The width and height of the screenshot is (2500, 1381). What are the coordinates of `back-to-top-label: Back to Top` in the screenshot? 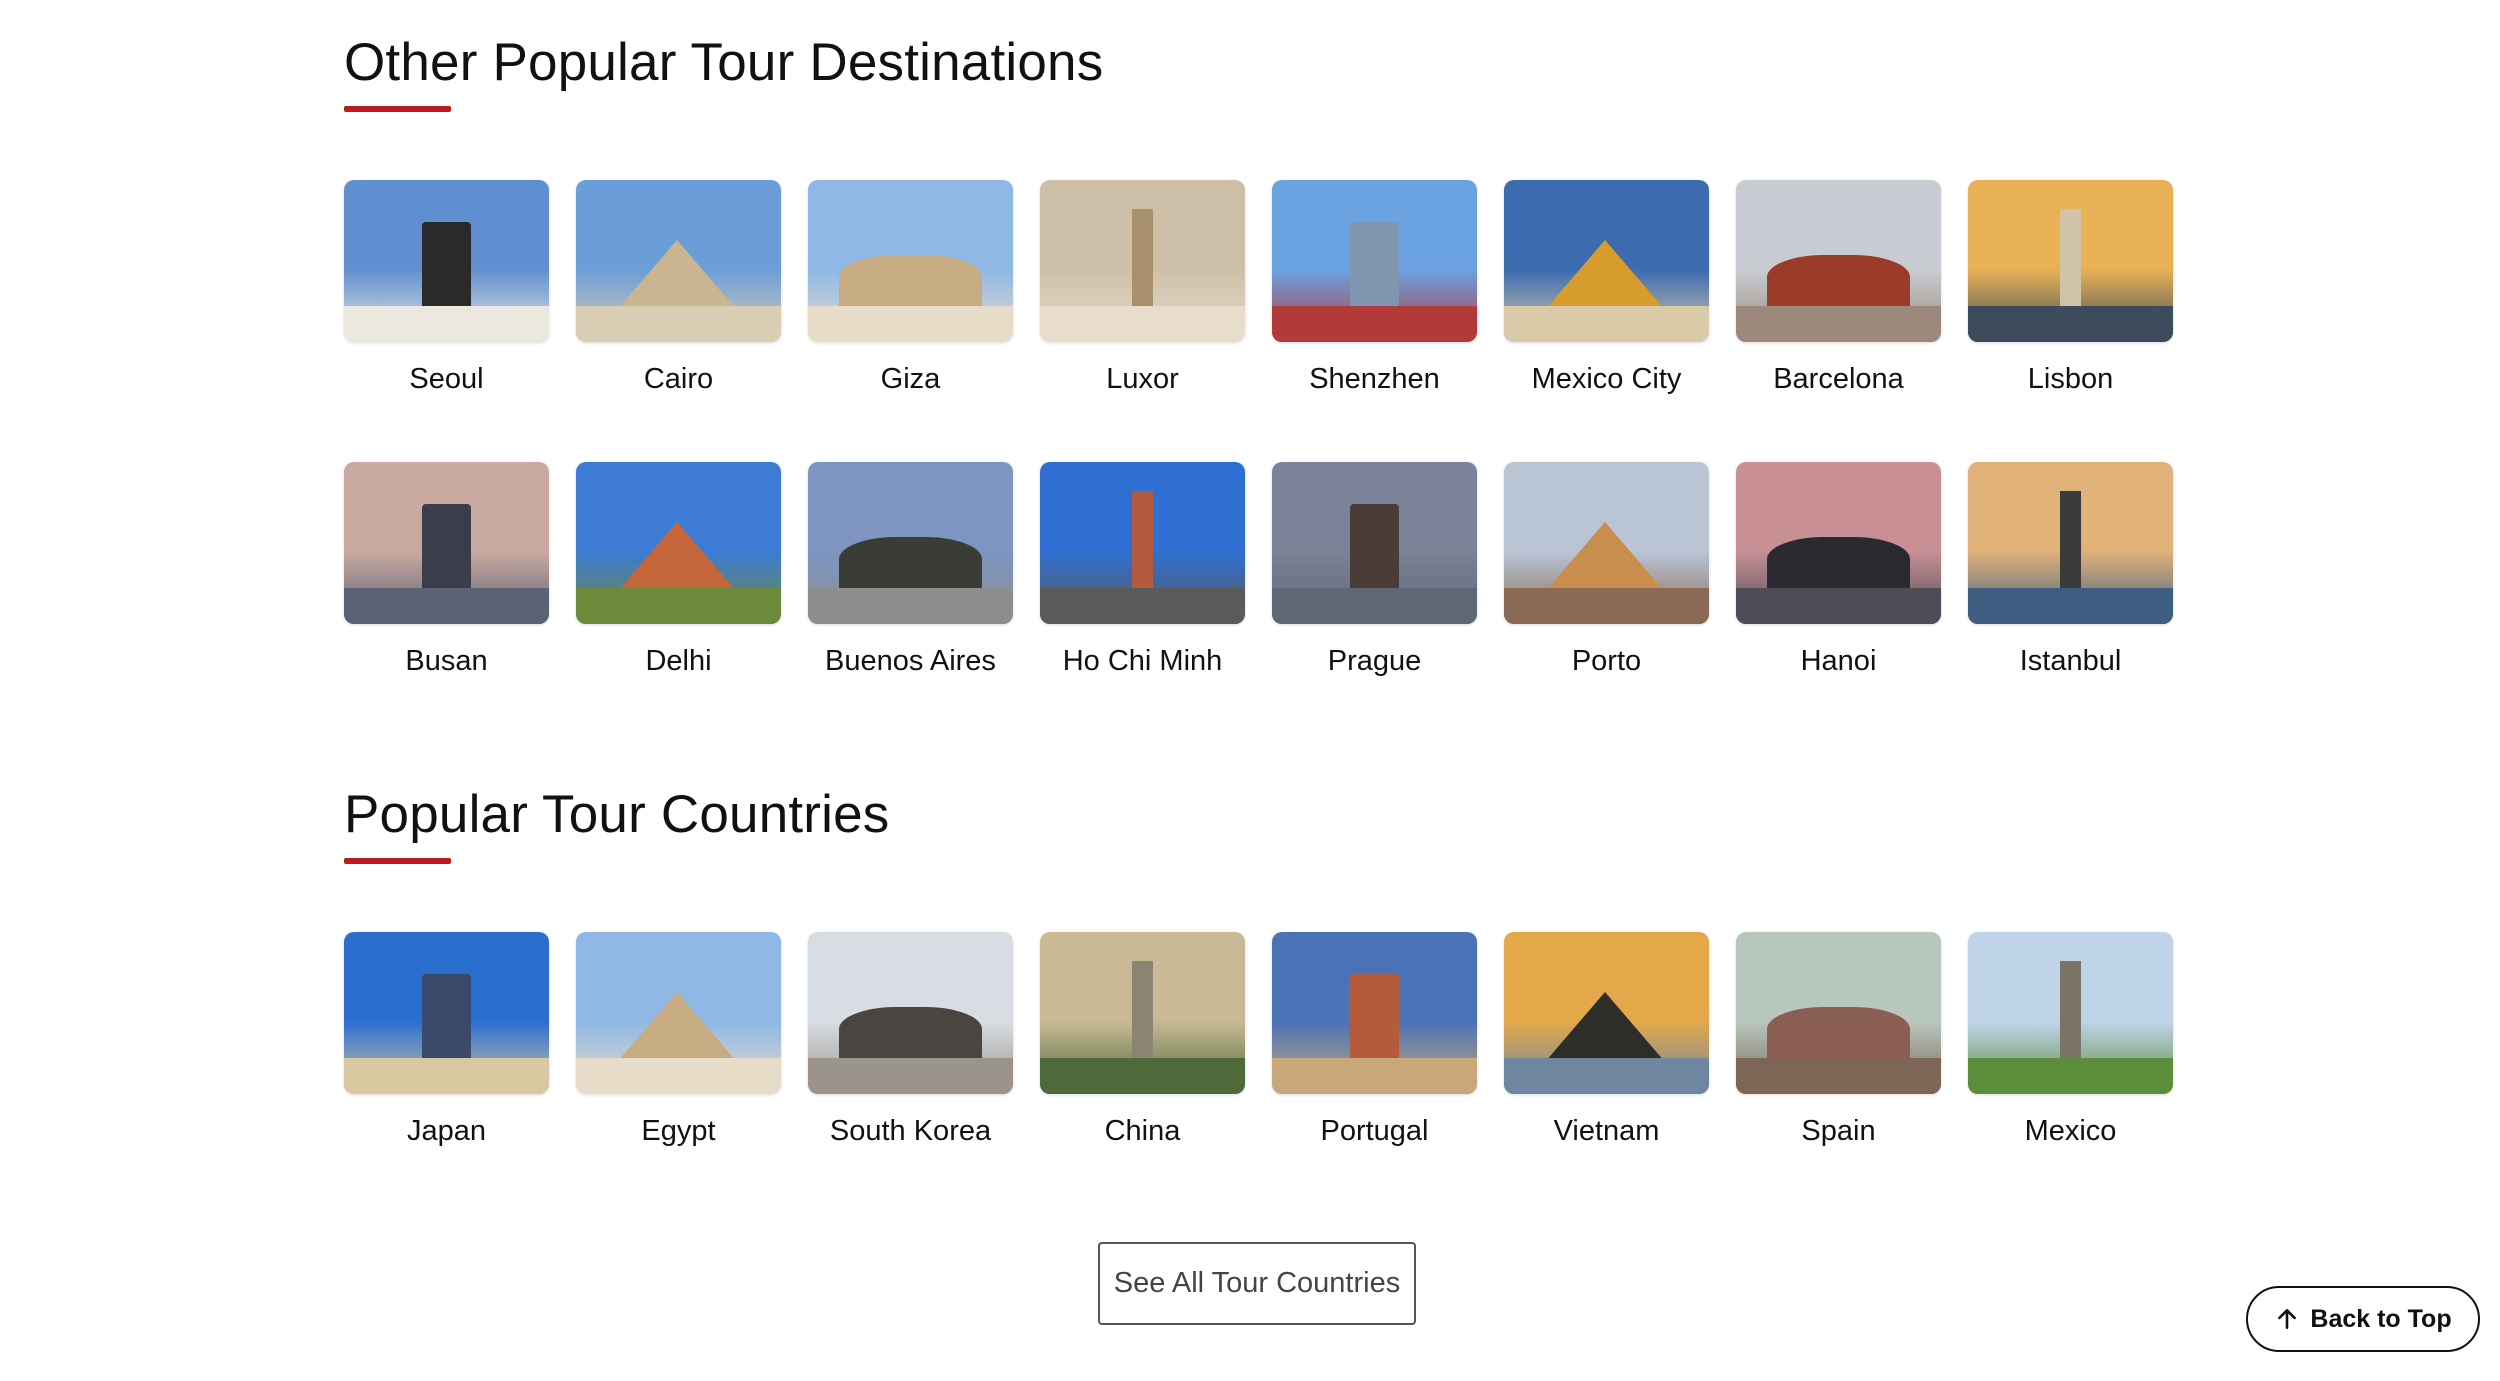 It's located at (2381, 1318).